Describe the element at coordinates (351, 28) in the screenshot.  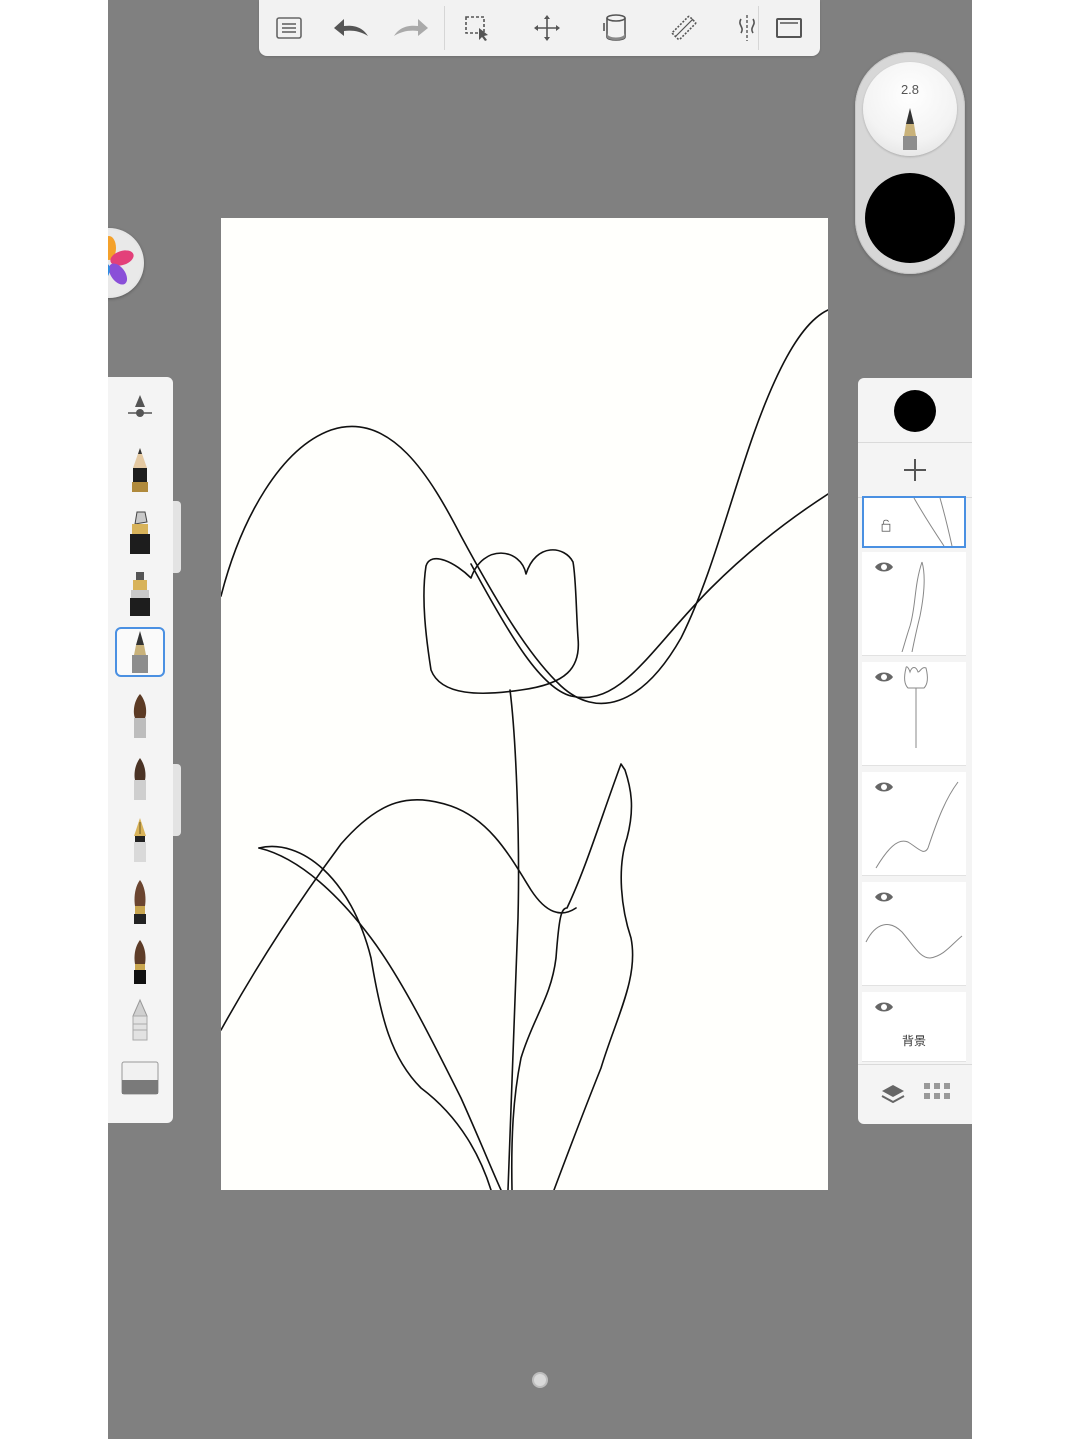
I see `undo-icon` at that location.